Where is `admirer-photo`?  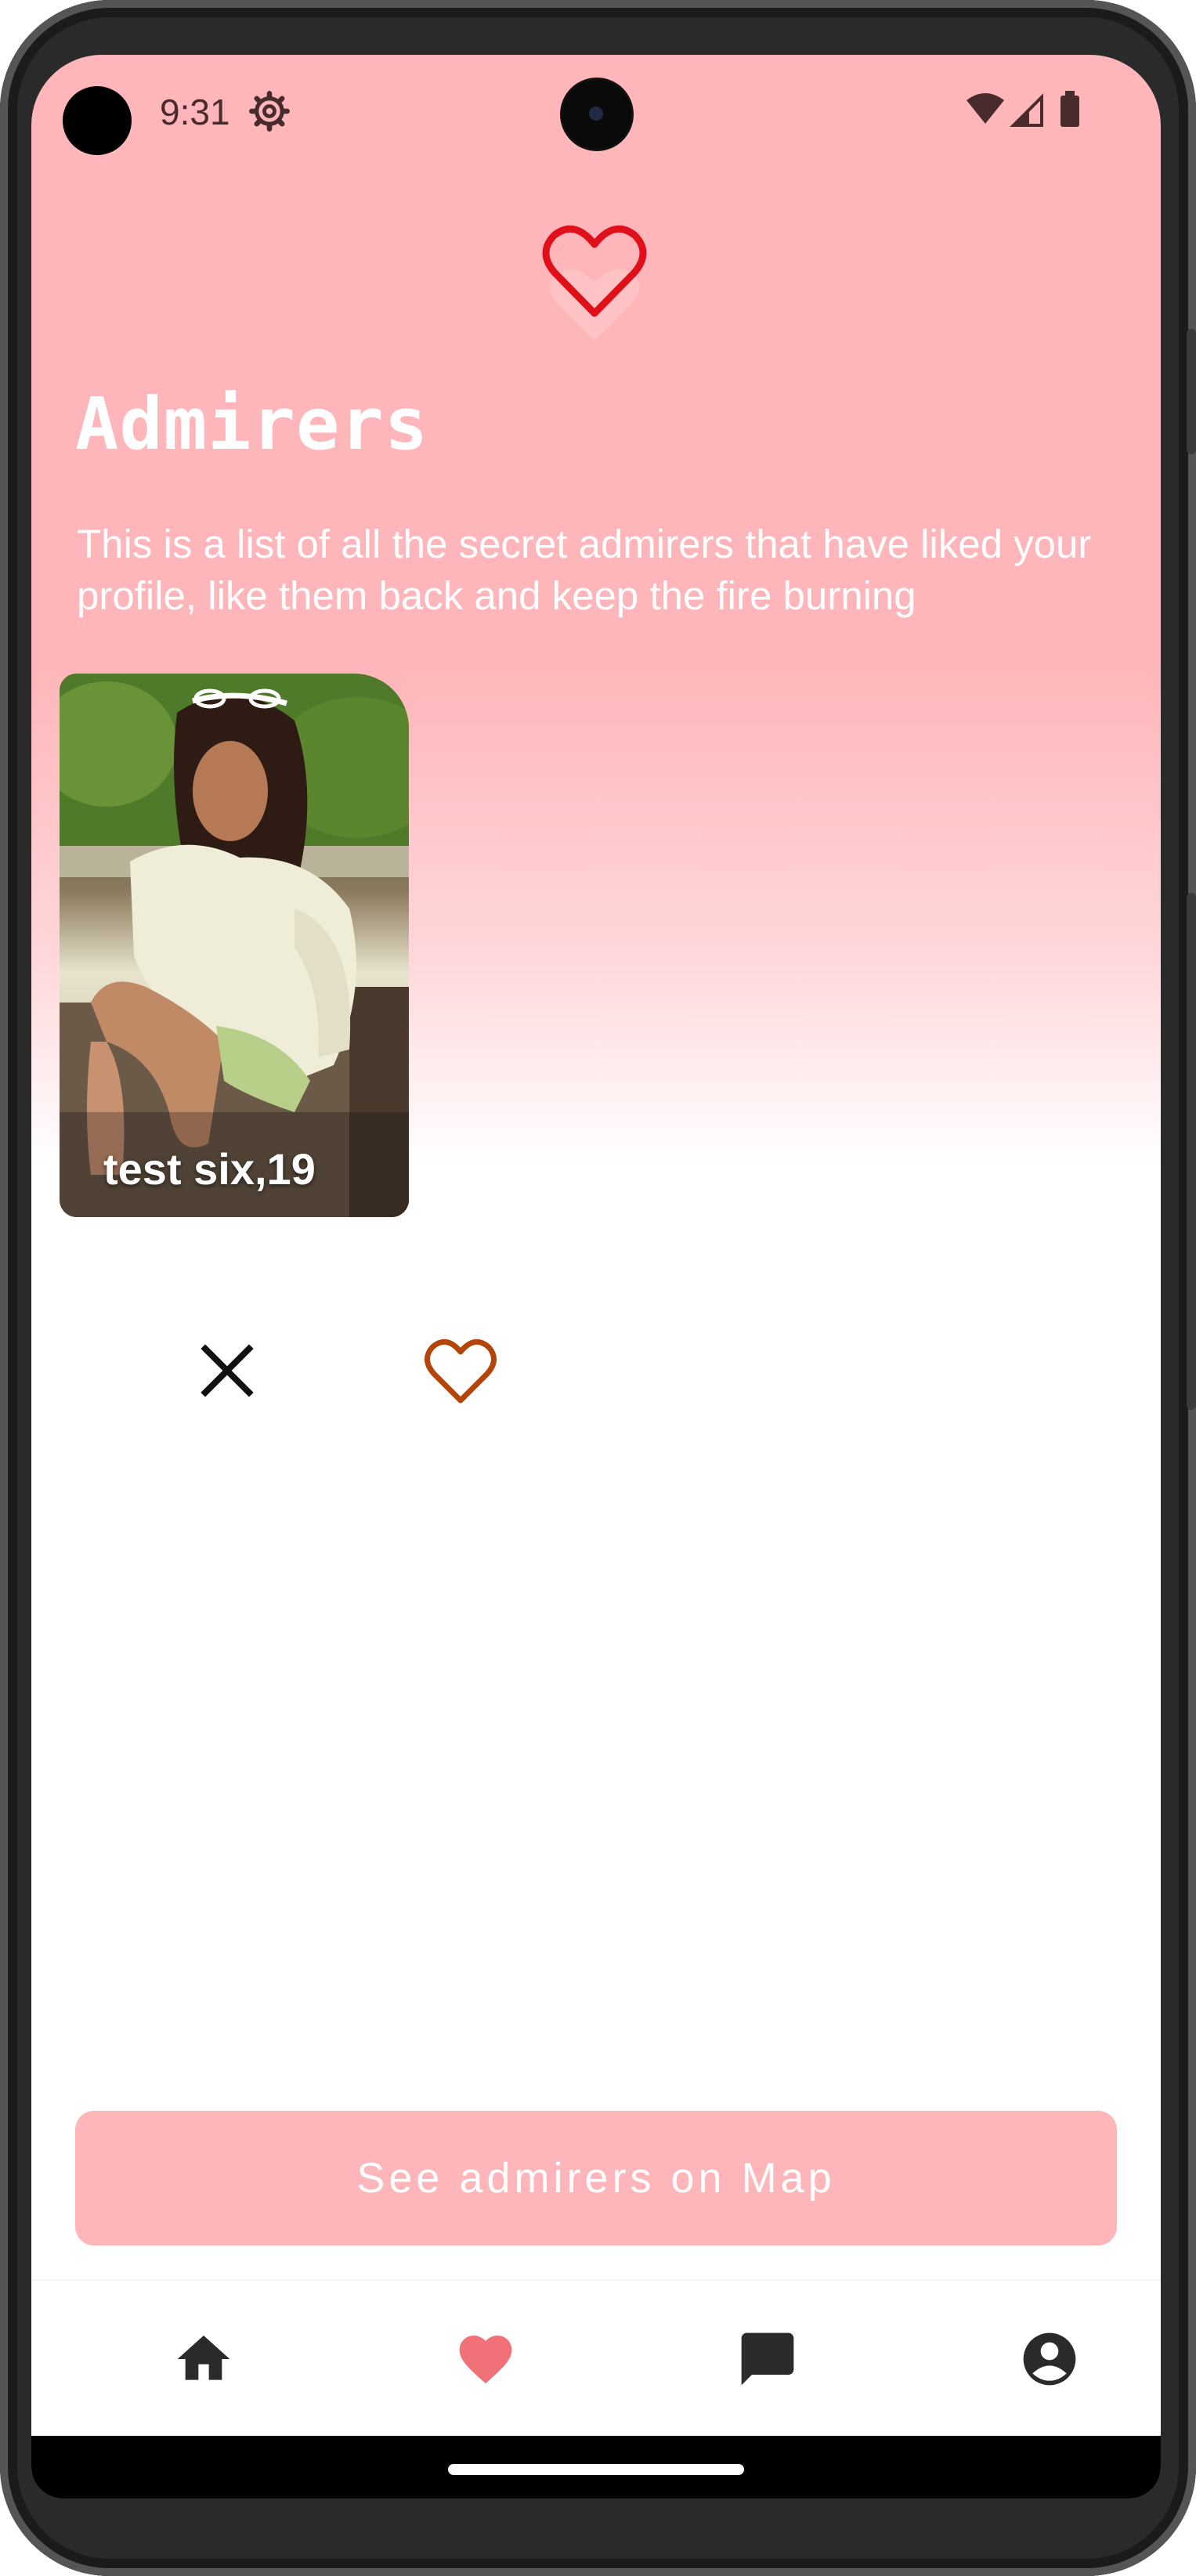
admirer-photo is located at coordinates (234, 945).